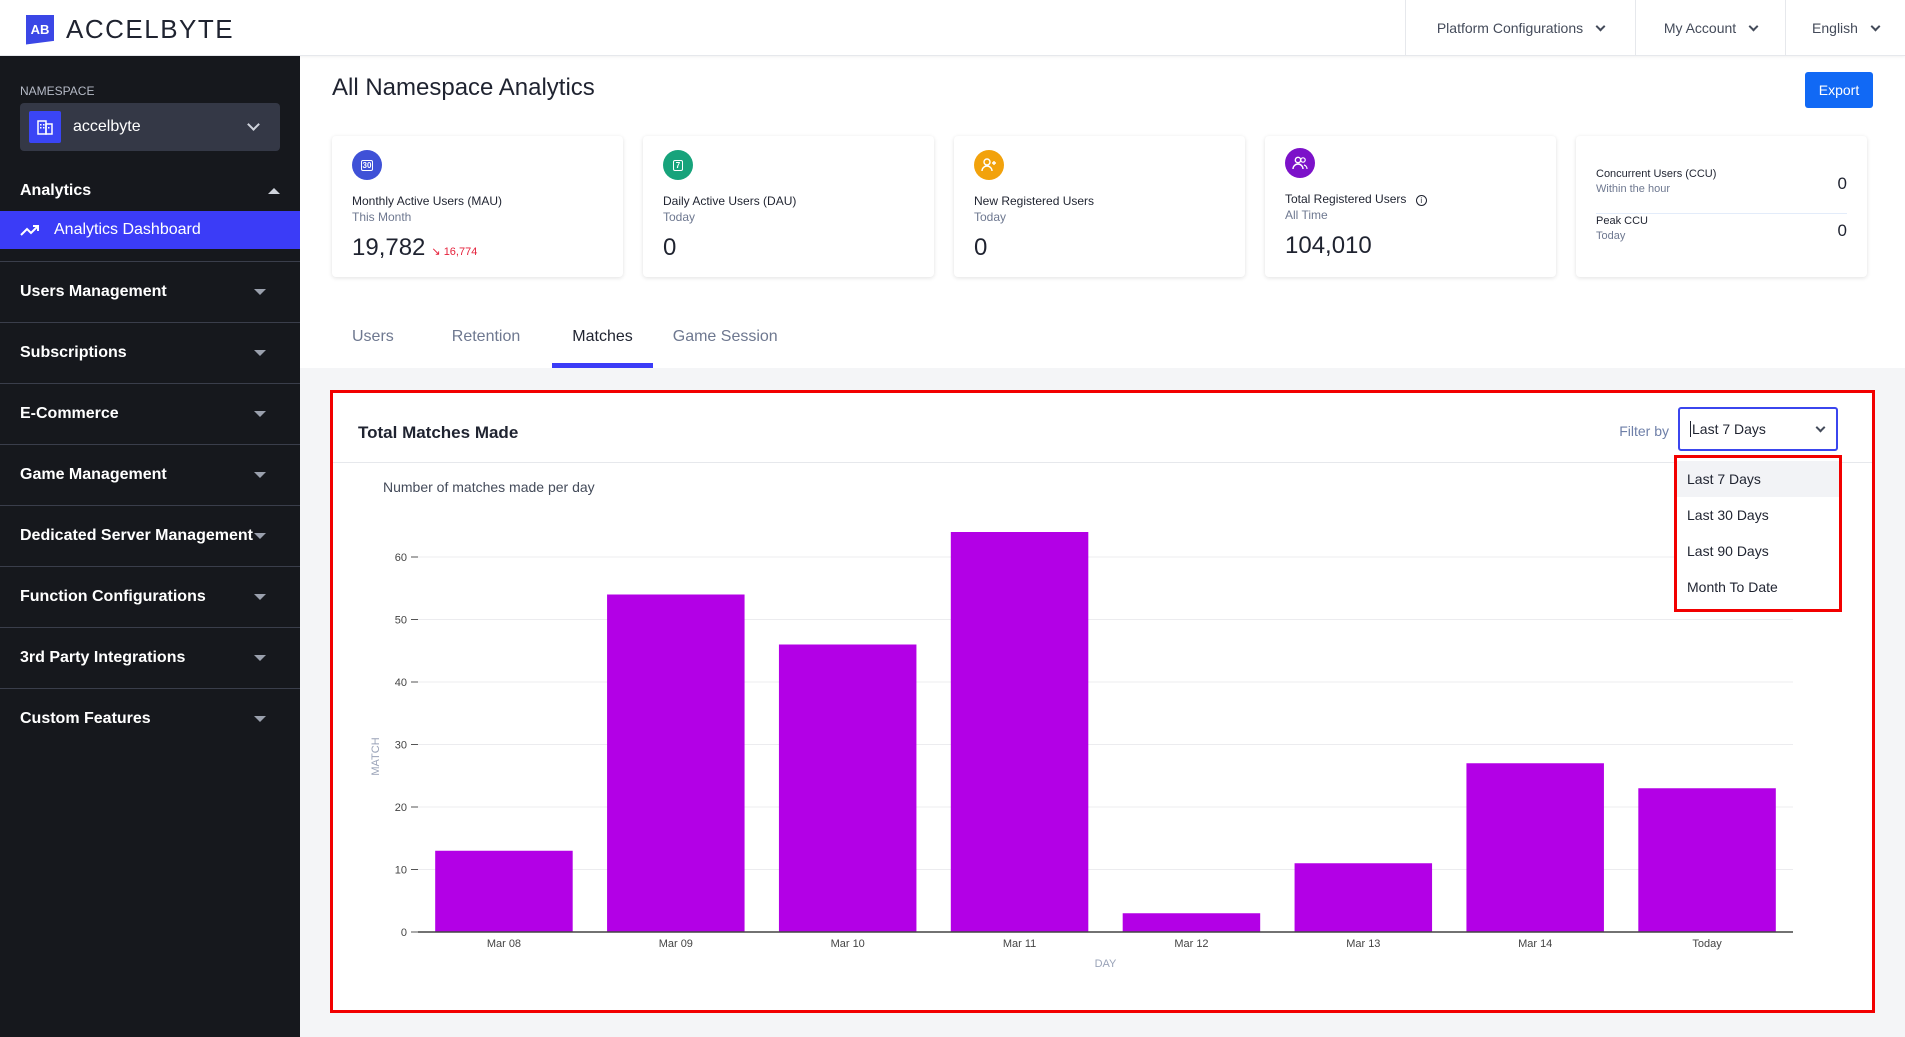 This screenshot has width=1905, height=1037. Describe the element at coordinates (1346, 199) in the screenshot. I see `label-text: Total Registered Users` at that location.